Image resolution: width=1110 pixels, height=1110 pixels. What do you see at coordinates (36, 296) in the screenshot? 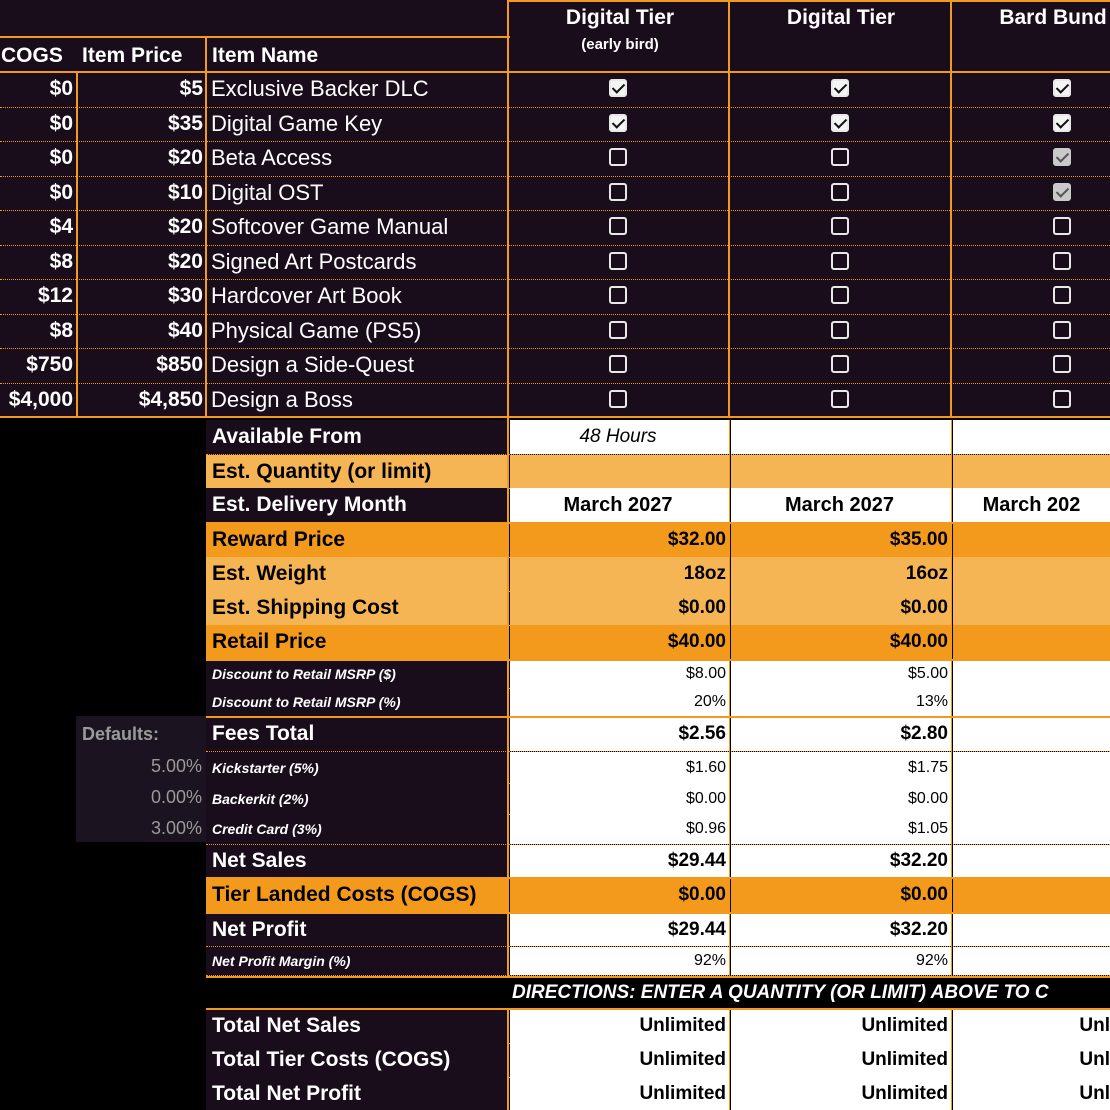
I see `item-cogs: $12` at bounding box center [36, 296].